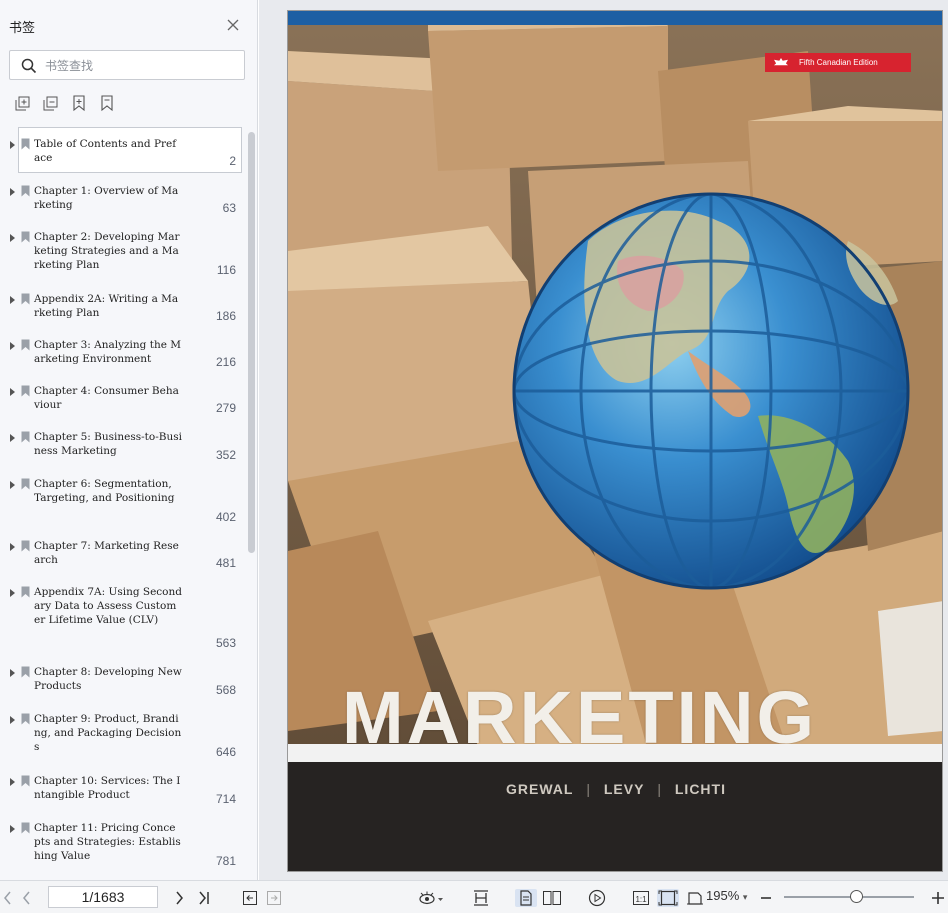 This screenshot has width=948, height=913. What do you see at coordinates (781, 62) in the screenshot?
I see `maple-leaf-icon` at bounding box center [781, 62].